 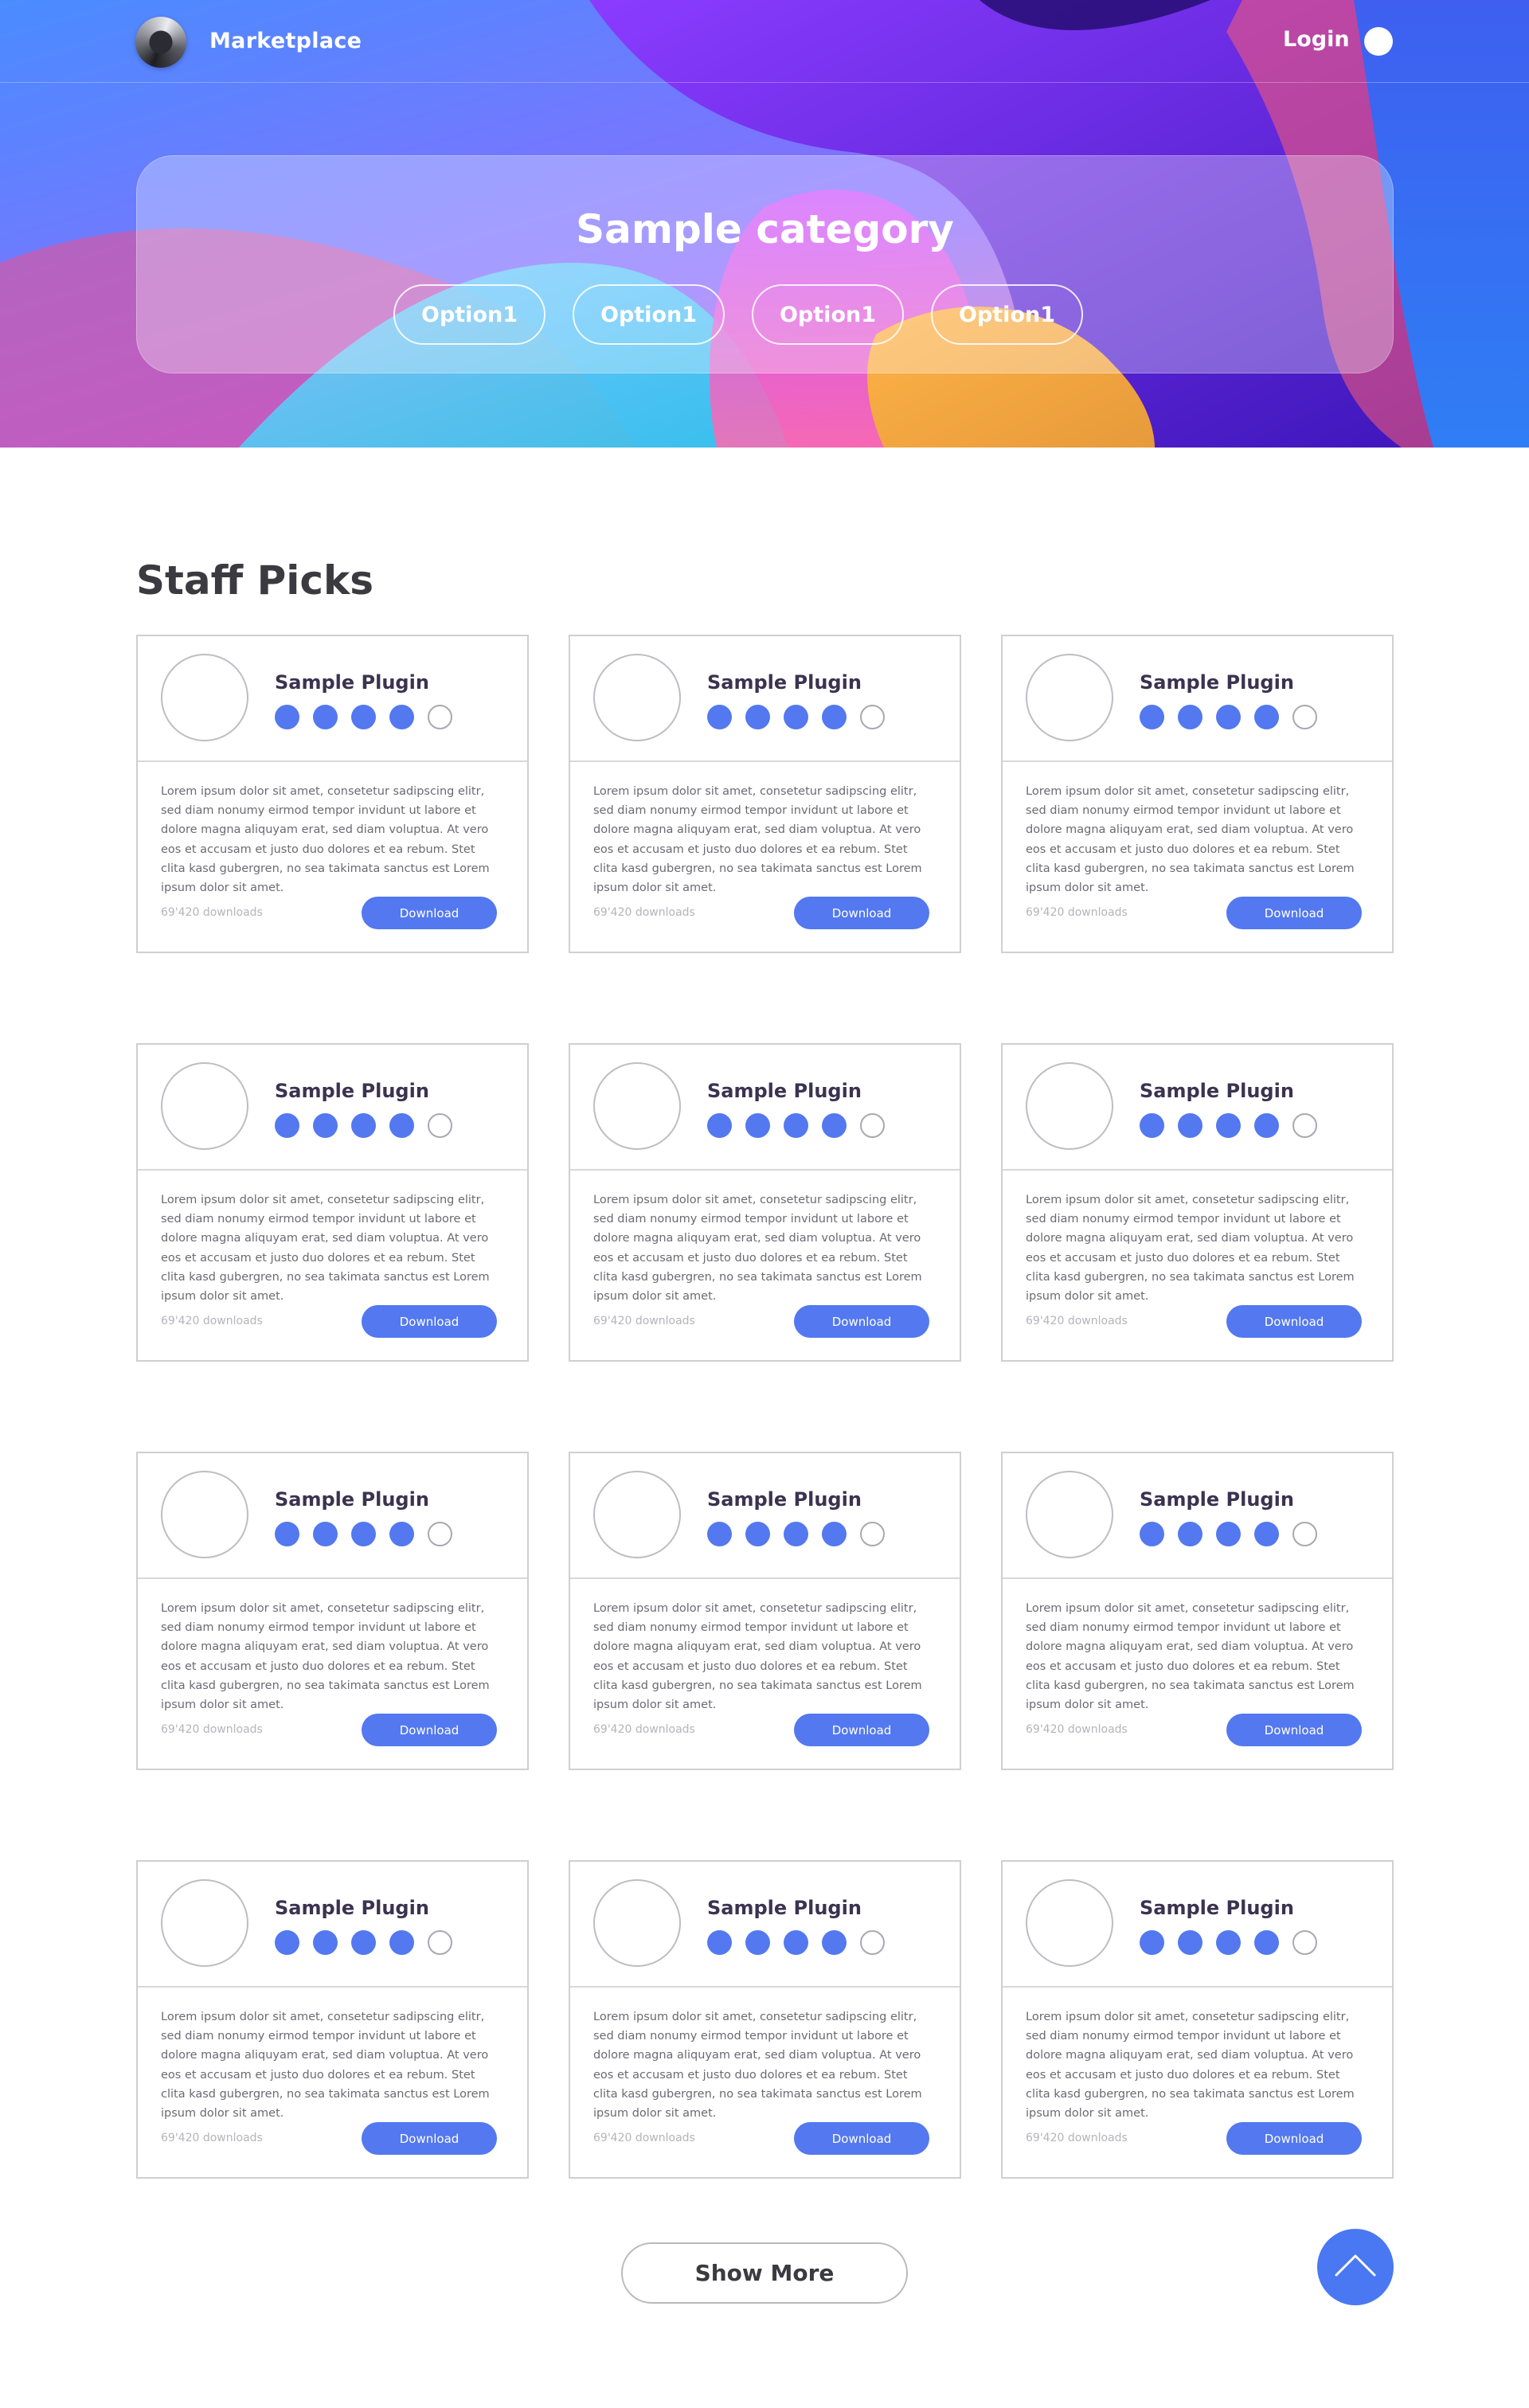 What do you see at coordinates (765, 229) in the screenshot?
I see `category-title: Sample category` at bounding box center [765, 229].